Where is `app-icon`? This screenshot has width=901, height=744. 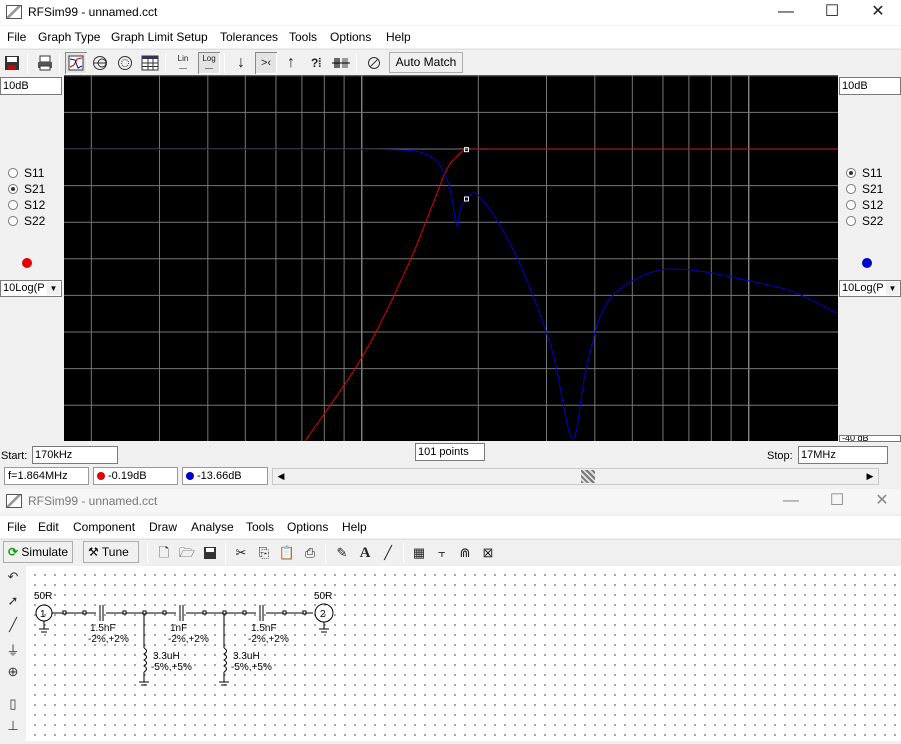 app-icon is located at coordinates (14, 12).